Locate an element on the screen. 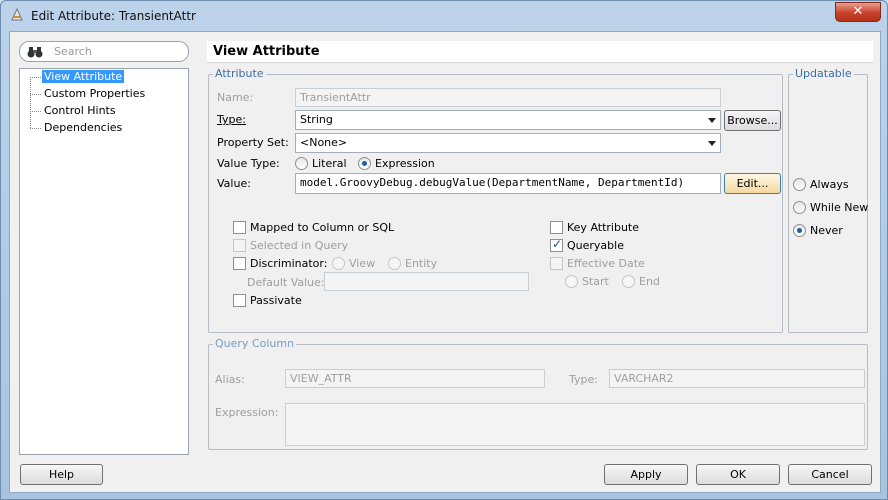 This screenshot has height=500, width=888. key-attribute-label: Key Attribute is located at coordinates (603, 227).